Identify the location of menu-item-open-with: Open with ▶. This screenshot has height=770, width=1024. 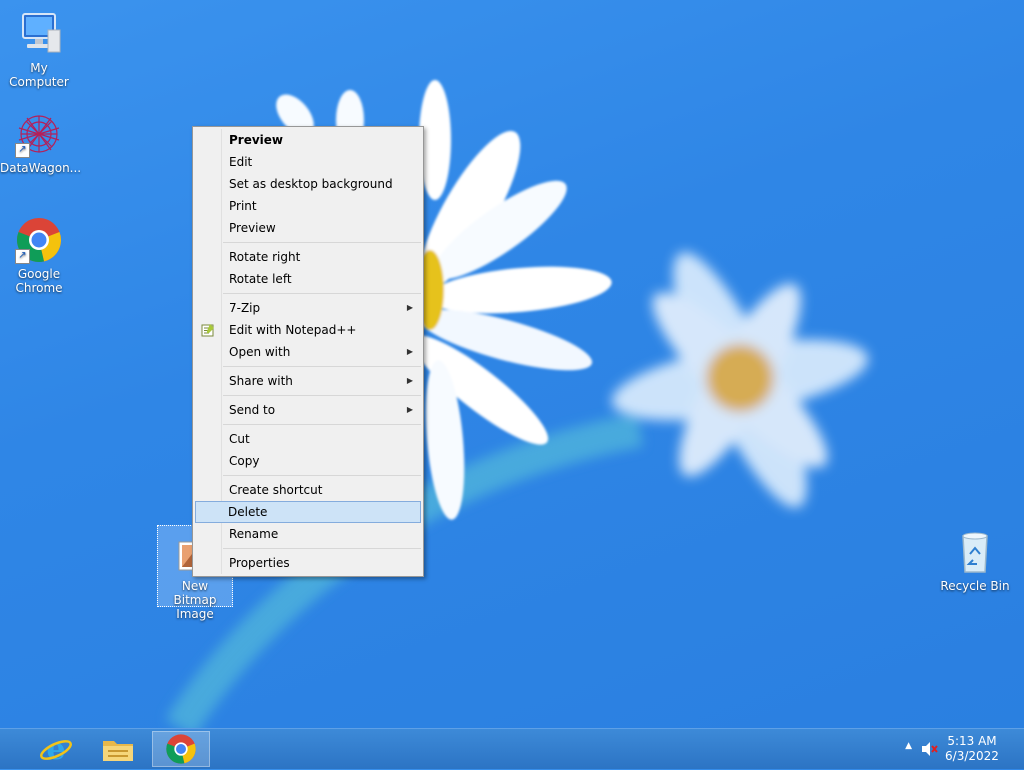
(308, 352).